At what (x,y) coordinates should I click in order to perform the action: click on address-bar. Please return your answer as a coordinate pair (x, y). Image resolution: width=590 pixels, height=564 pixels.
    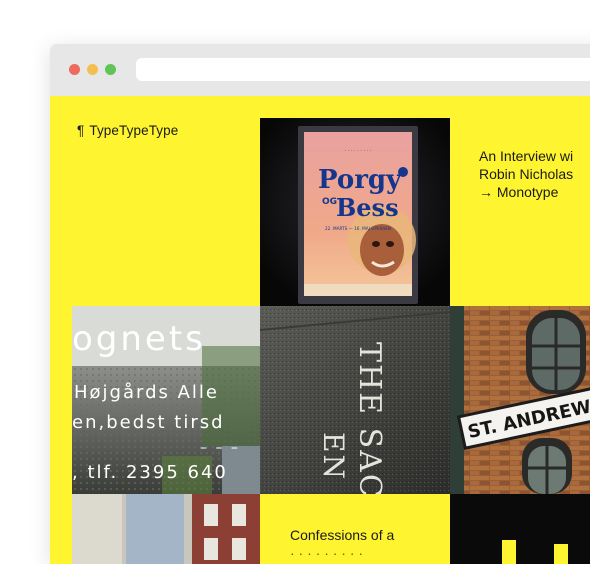
    Looking at the image, I should click on (363, 69).